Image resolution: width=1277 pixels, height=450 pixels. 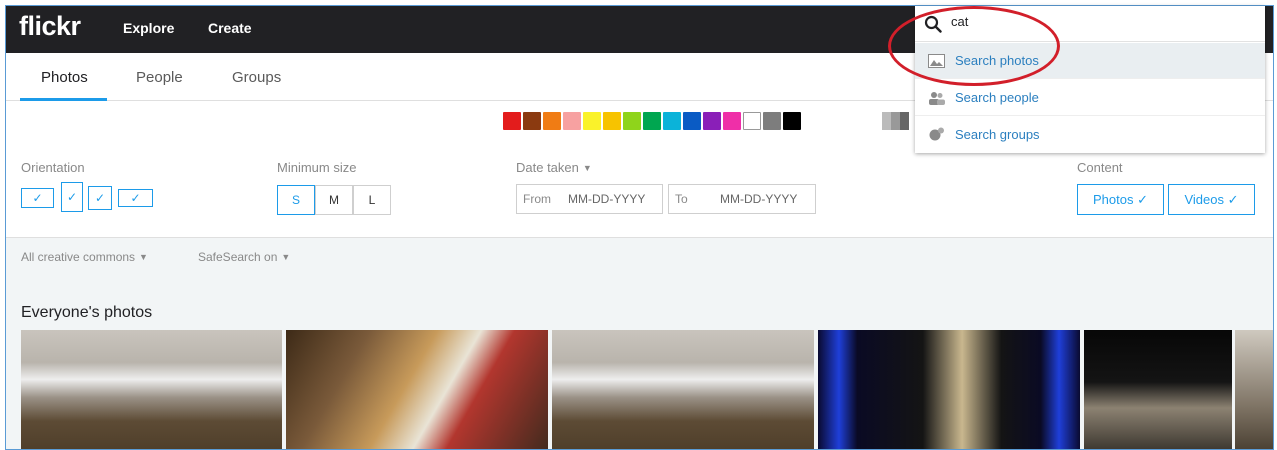 I want to click on size-large-button: L, so click(x=372, y=200).